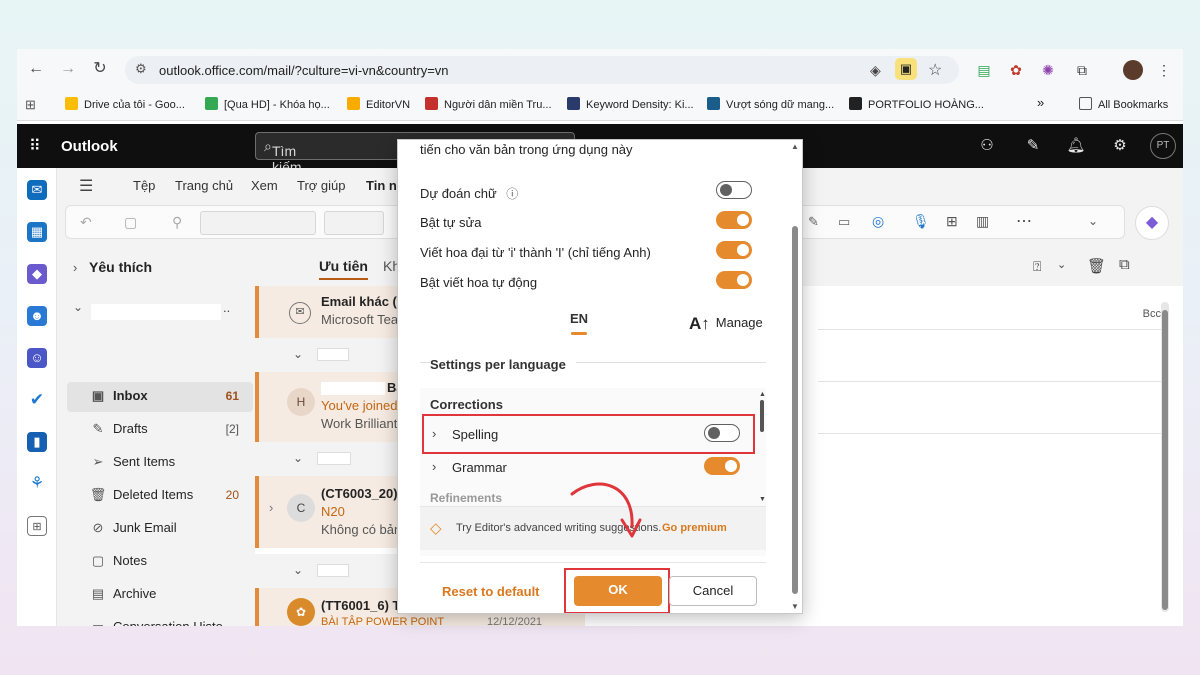  What do you see at coordinates (68, 69) in the screenshot?
I see `forward-icon: →` at bounding box center [68, 69].